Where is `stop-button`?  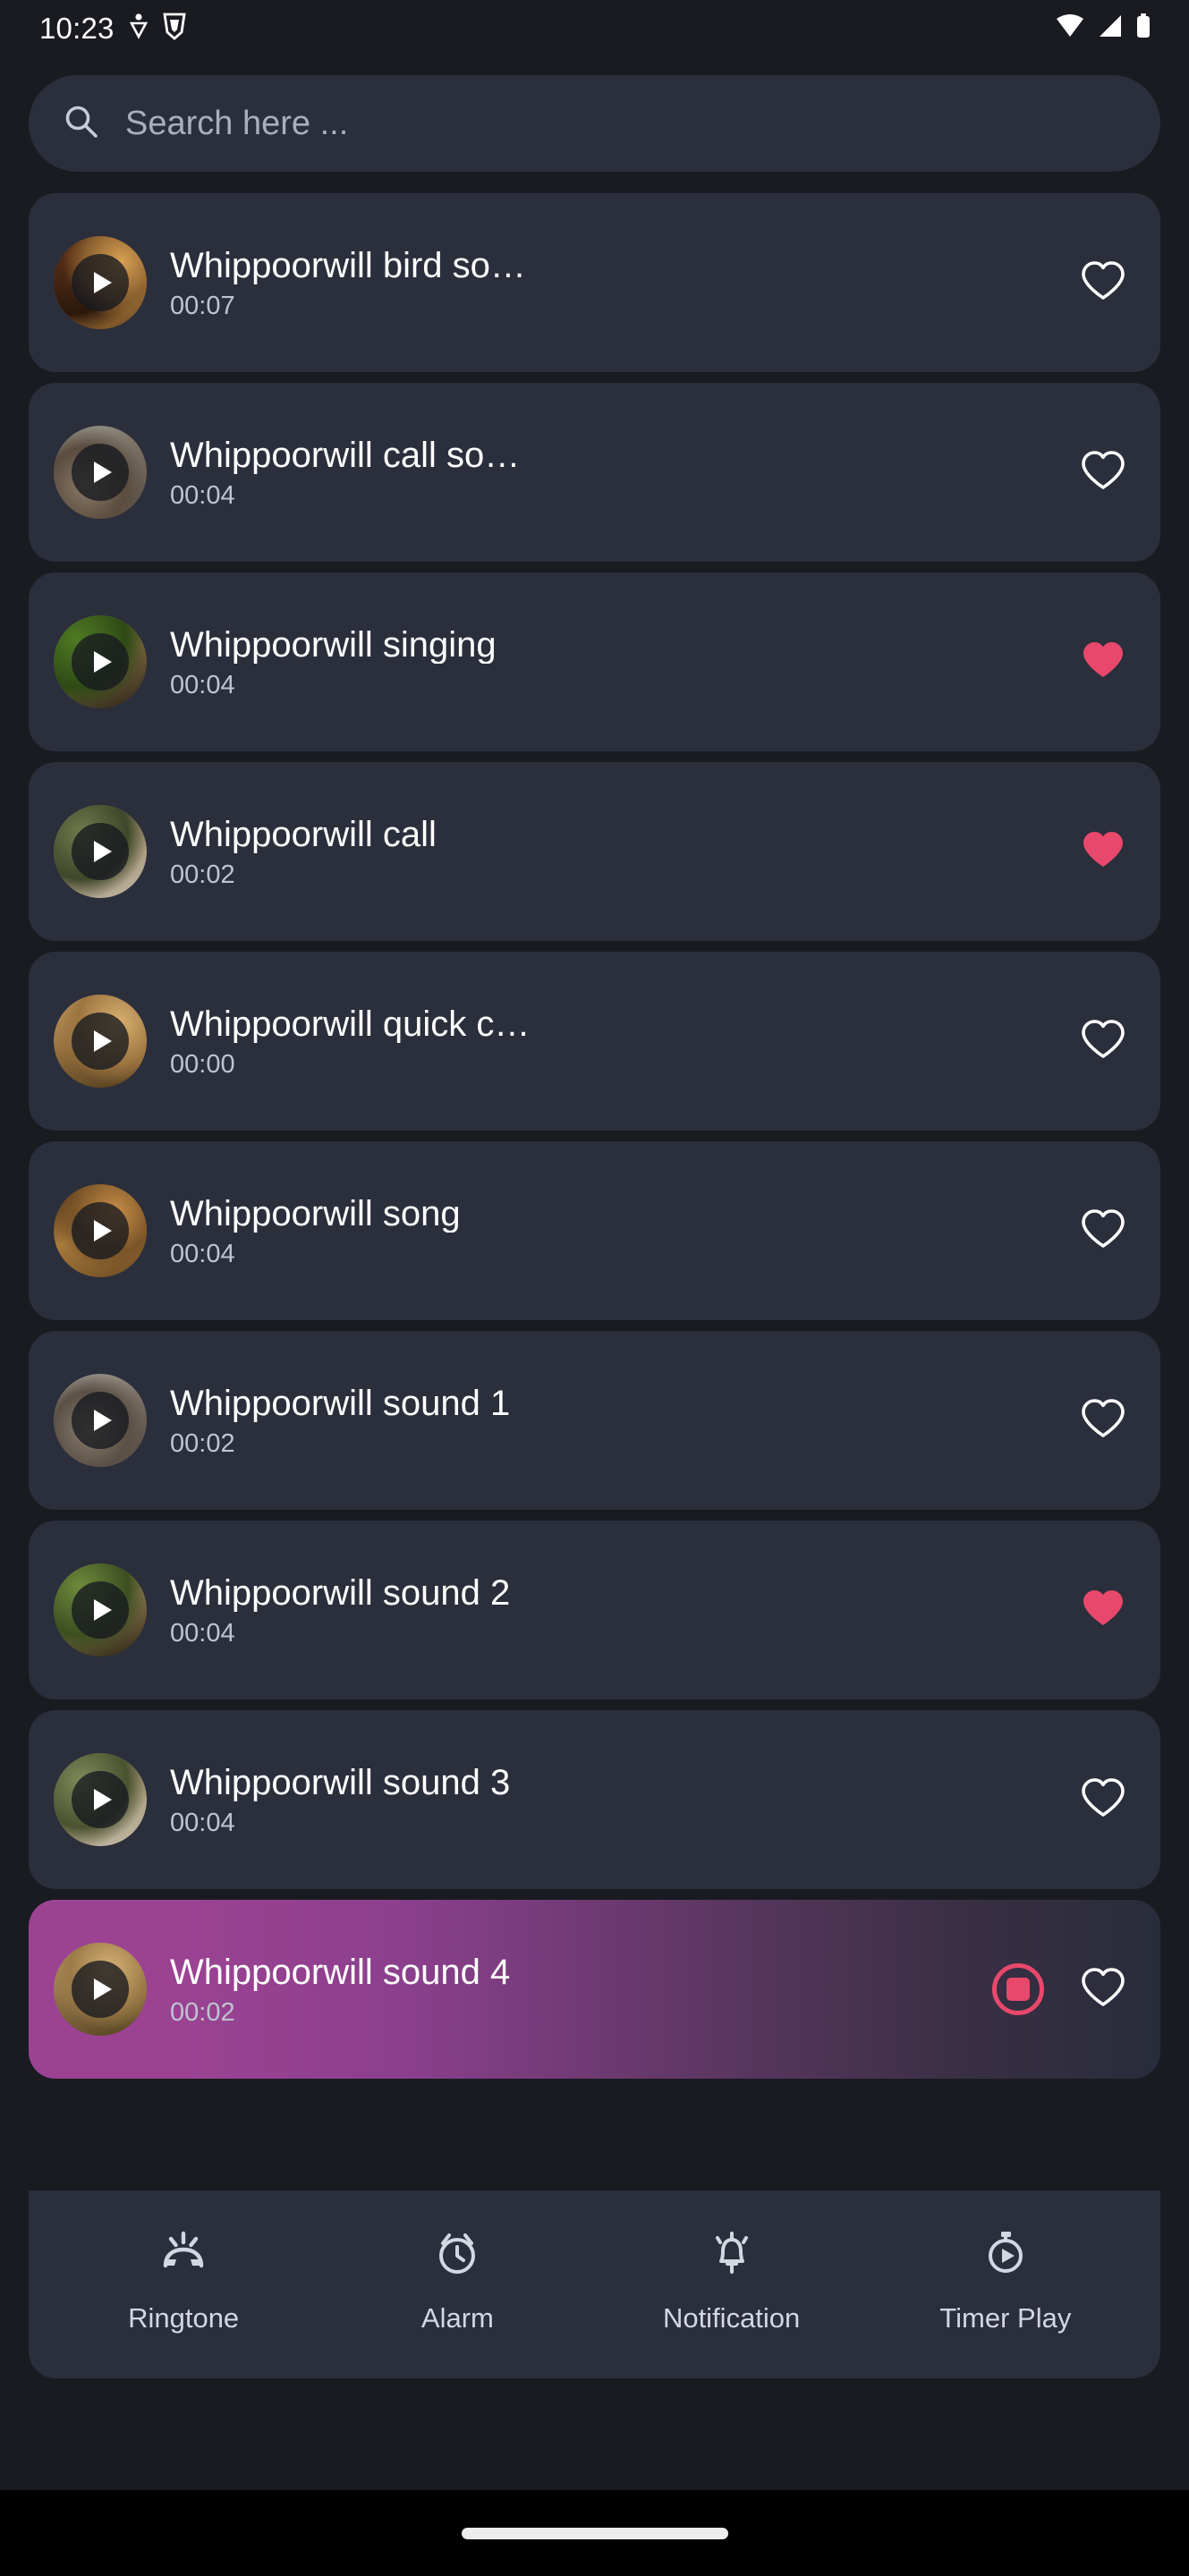
stop-button is located at coordinates (1018, 1989).